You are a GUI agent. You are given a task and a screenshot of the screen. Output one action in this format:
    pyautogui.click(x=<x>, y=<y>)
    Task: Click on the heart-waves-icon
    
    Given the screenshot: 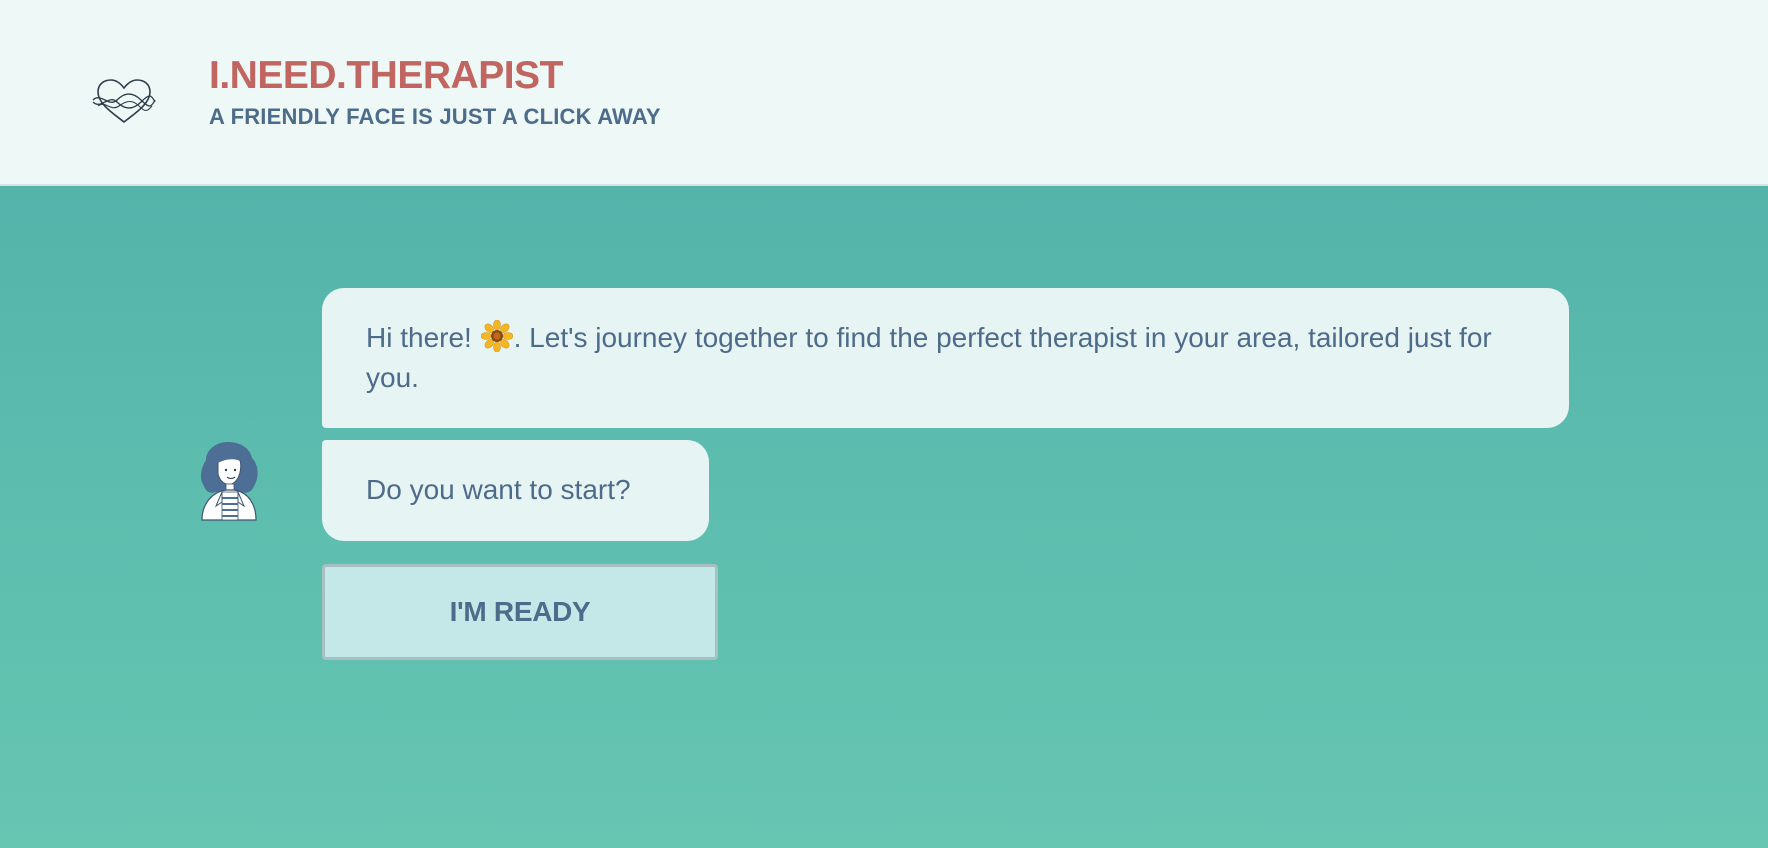 What is the action you would take?
    pyautogui.click(x=124, y=102)
    